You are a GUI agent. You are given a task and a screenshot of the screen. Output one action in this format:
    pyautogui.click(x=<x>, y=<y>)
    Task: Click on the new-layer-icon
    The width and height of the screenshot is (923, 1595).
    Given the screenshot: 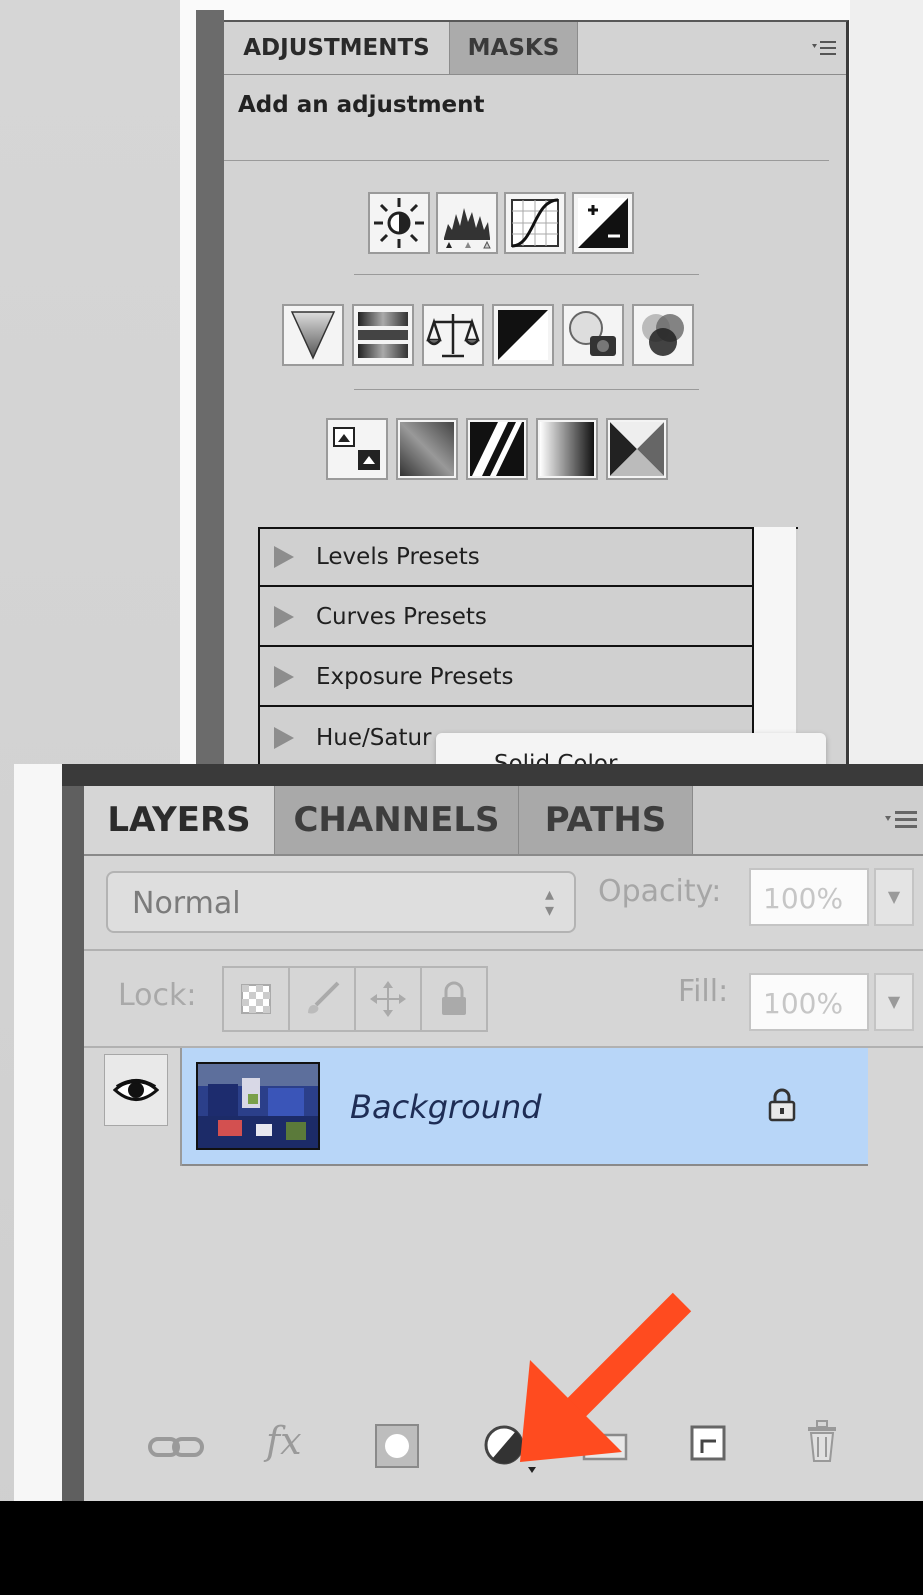 What is the action you would take?
    pyautogui.click(x=708, y=1445)
    